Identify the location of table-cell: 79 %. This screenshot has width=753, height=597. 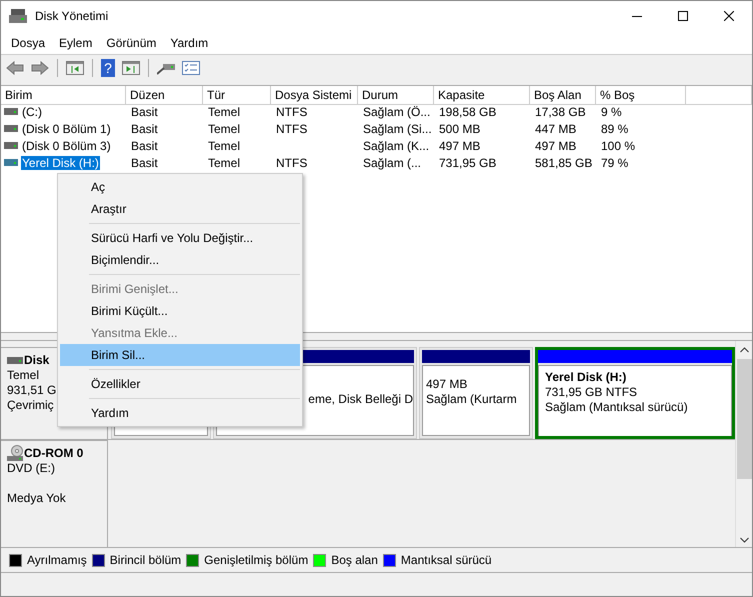
(614, 163).